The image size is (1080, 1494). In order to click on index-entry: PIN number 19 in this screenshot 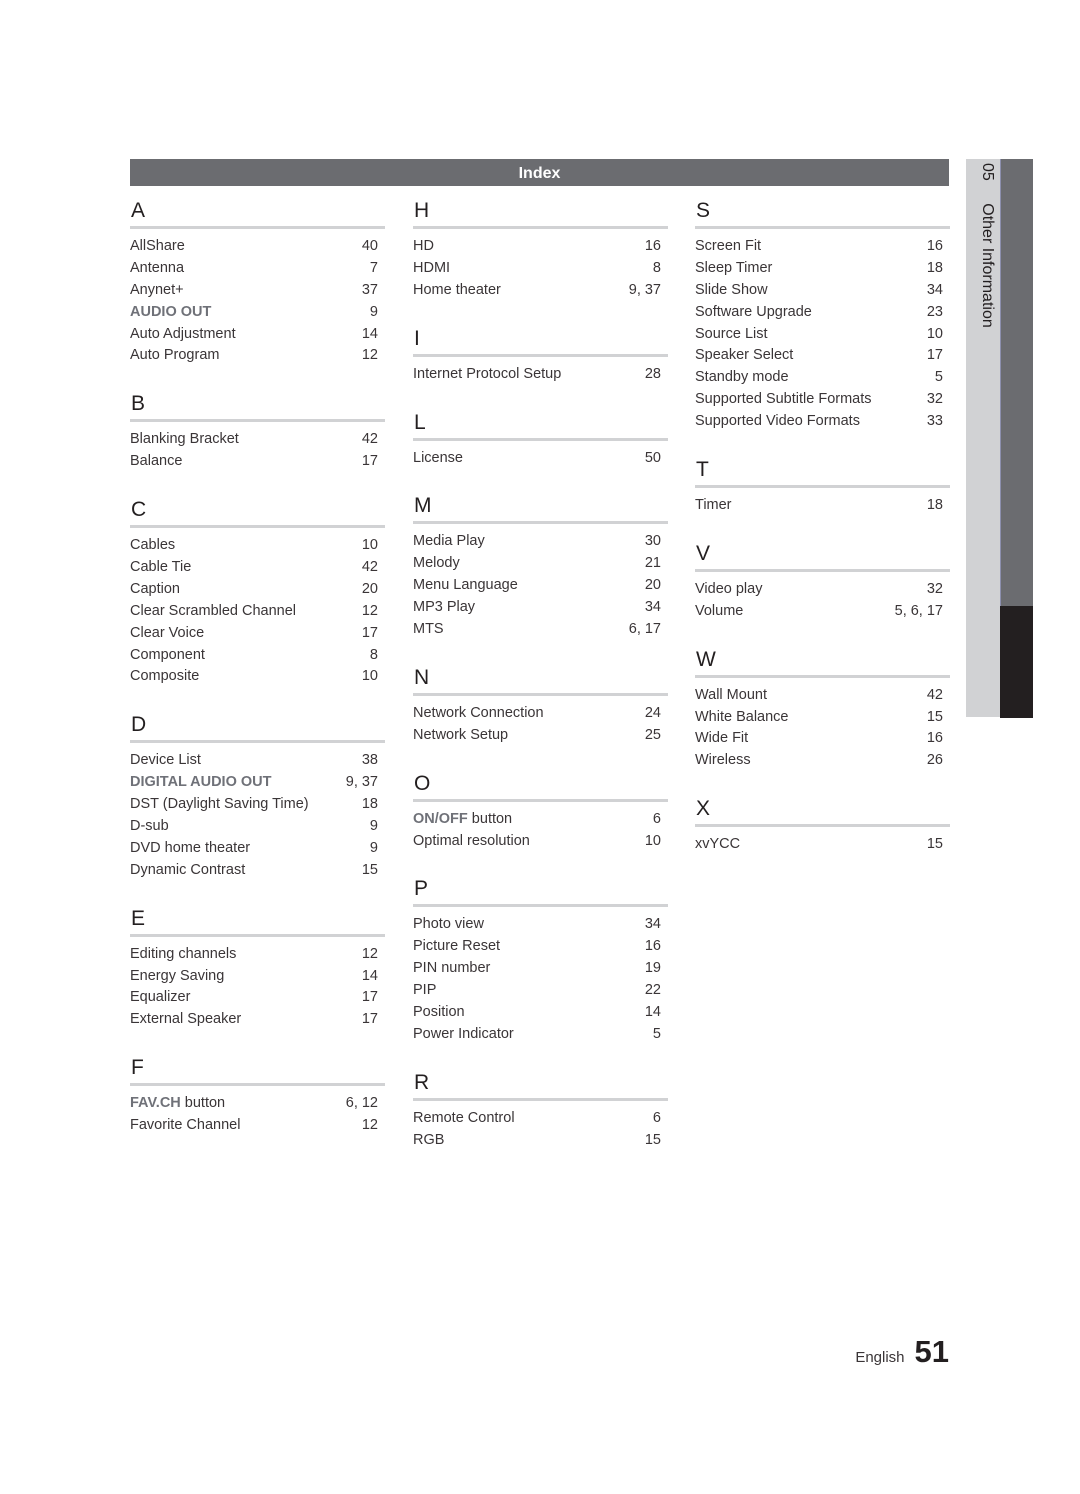, I will do `click(540, 969)`.